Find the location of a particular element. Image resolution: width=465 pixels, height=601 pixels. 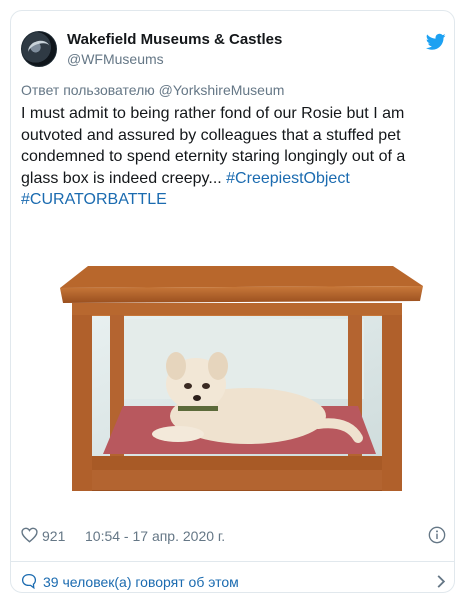

twitter-bird-icon is located at coordinates (436, 42).